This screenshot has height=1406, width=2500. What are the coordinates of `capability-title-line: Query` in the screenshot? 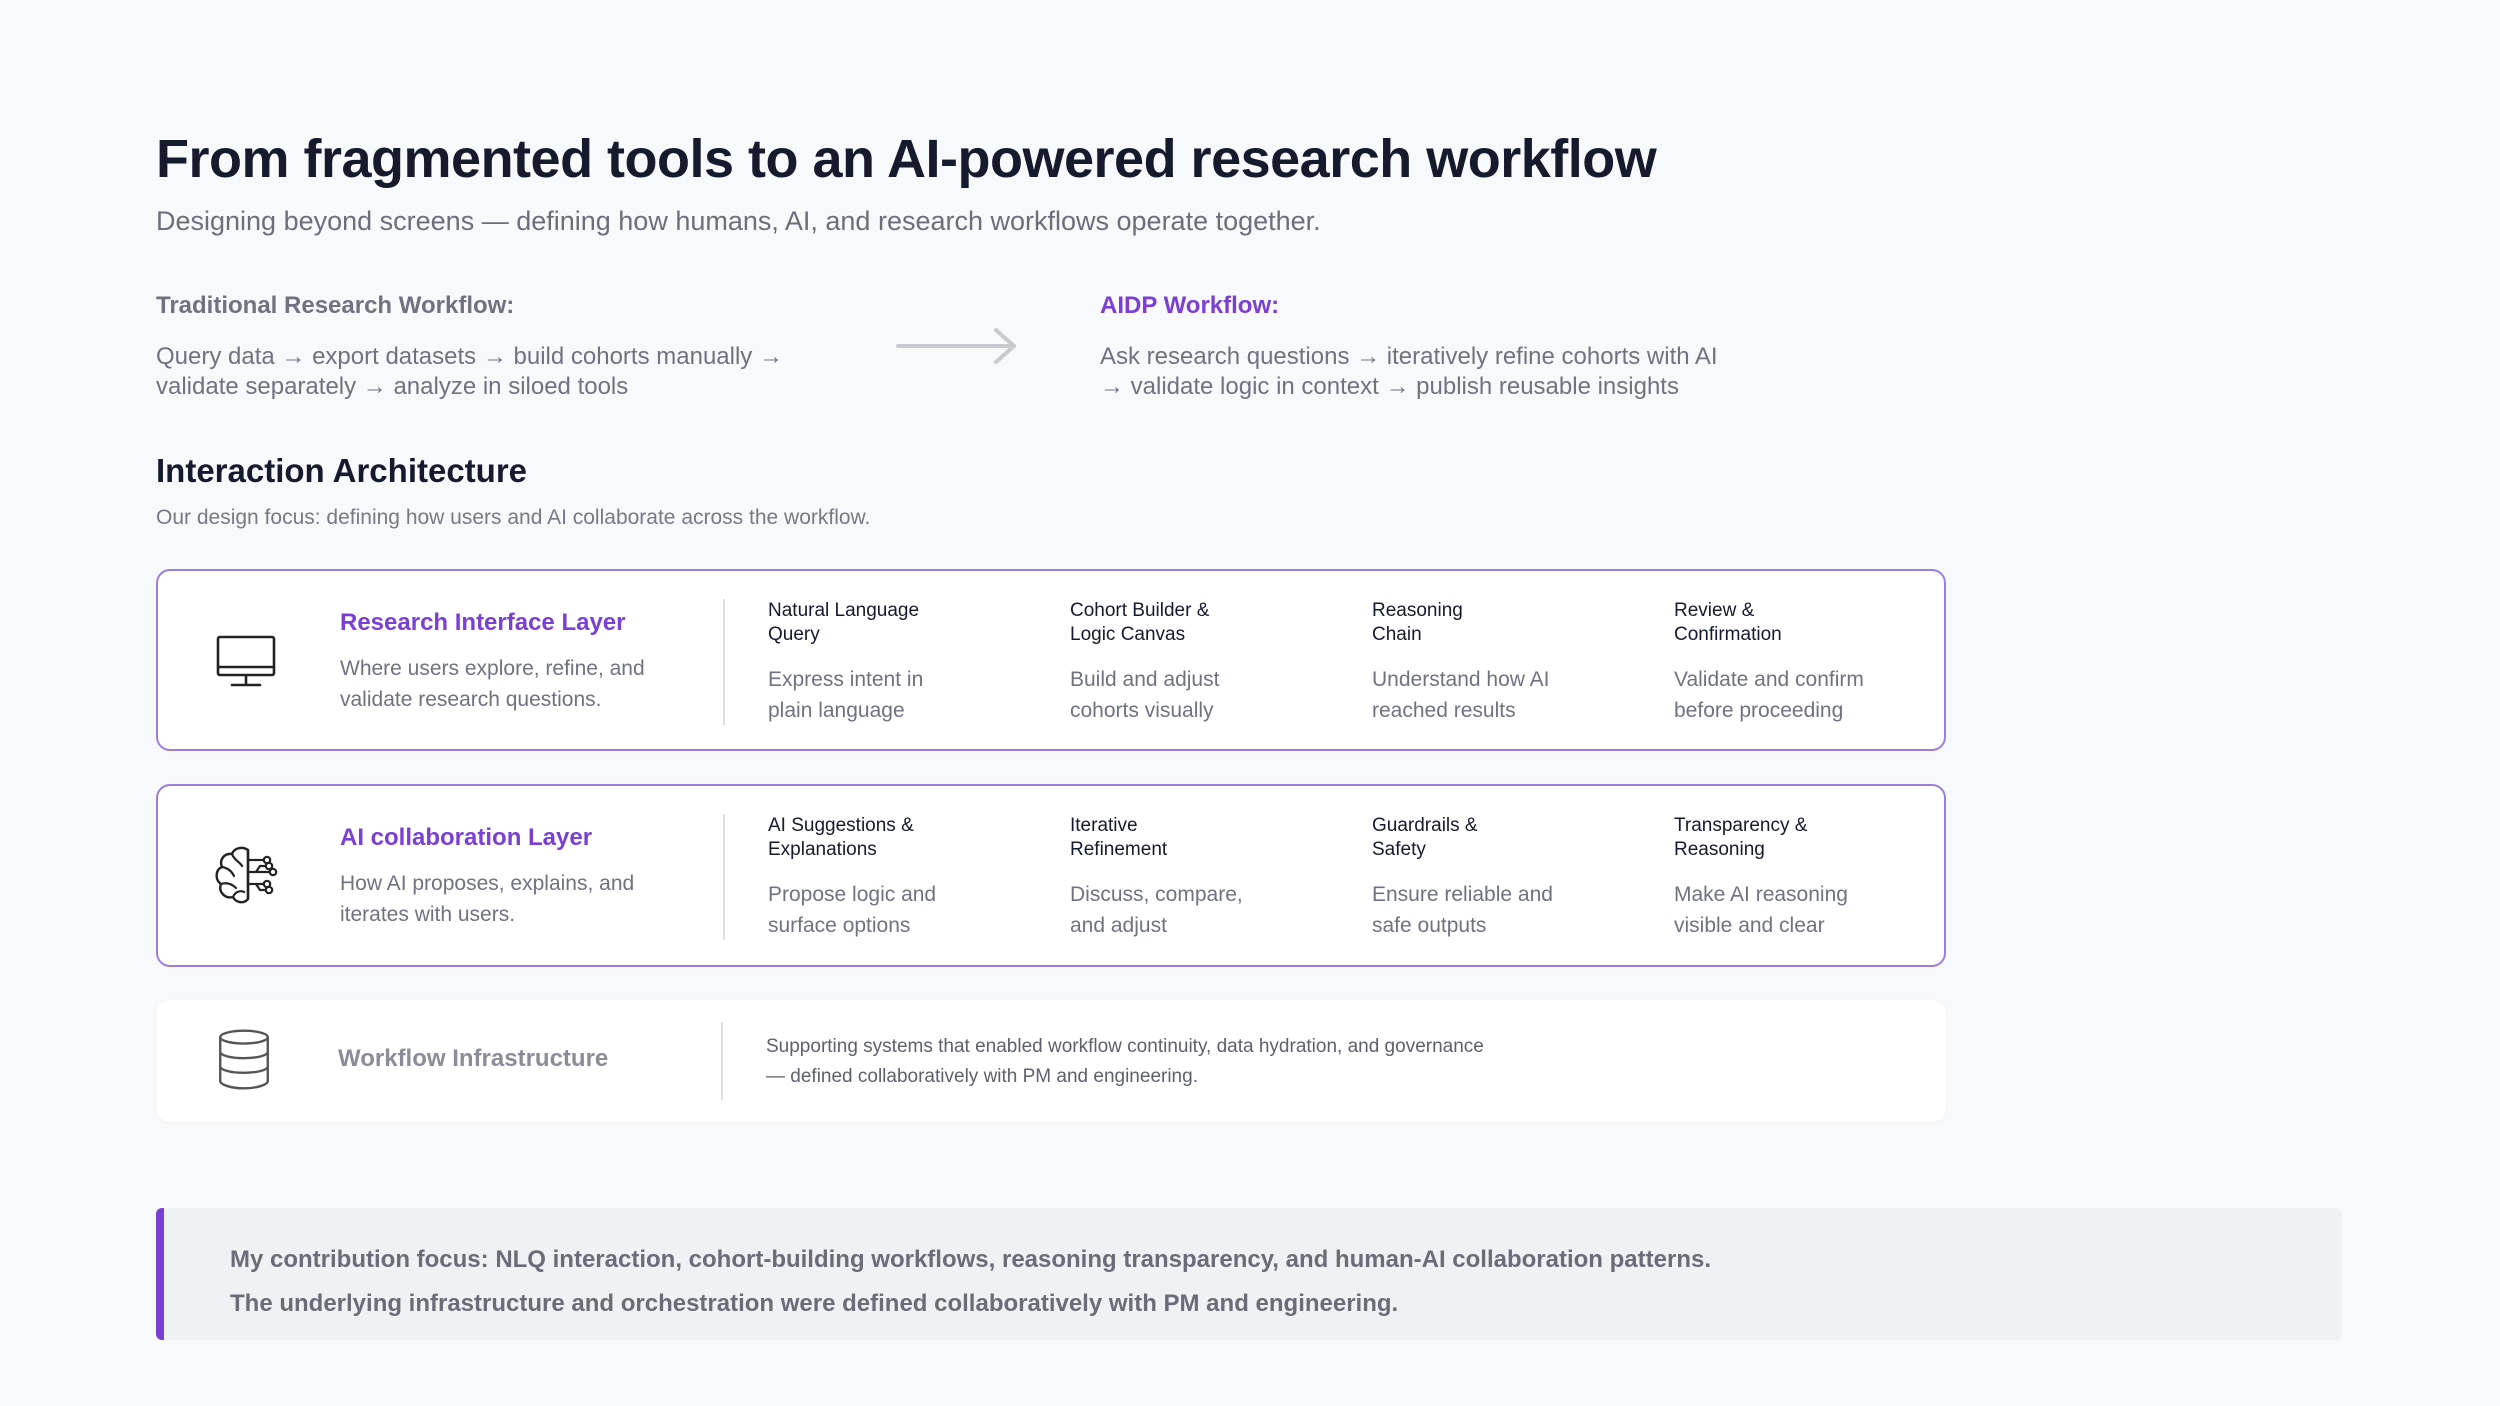 It's located at (794, 634).